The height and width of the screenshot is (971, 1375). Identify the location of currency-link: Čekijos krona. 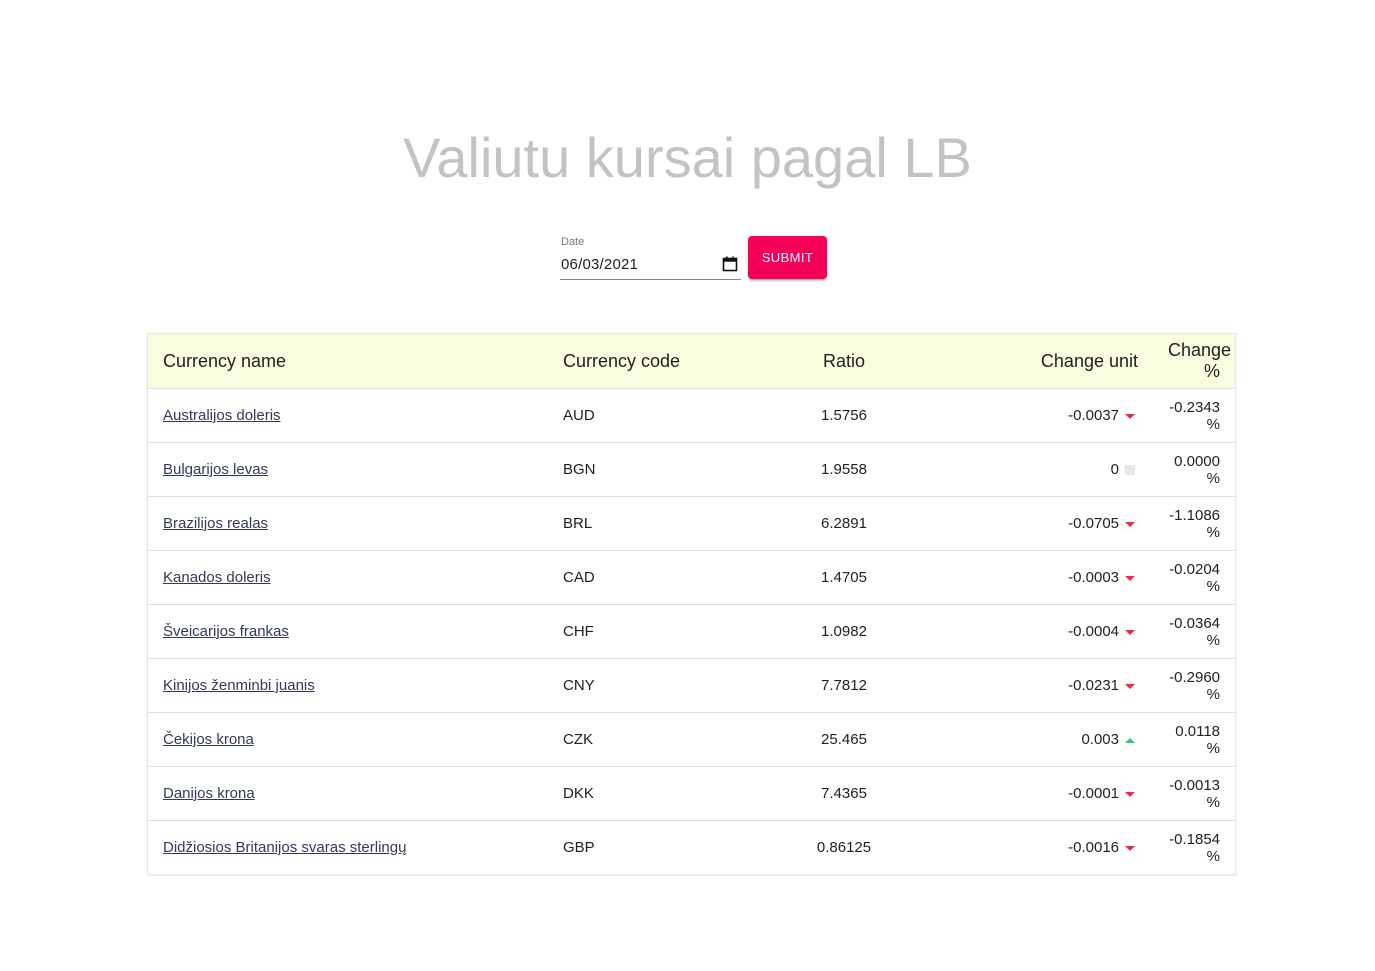
(208, 739).